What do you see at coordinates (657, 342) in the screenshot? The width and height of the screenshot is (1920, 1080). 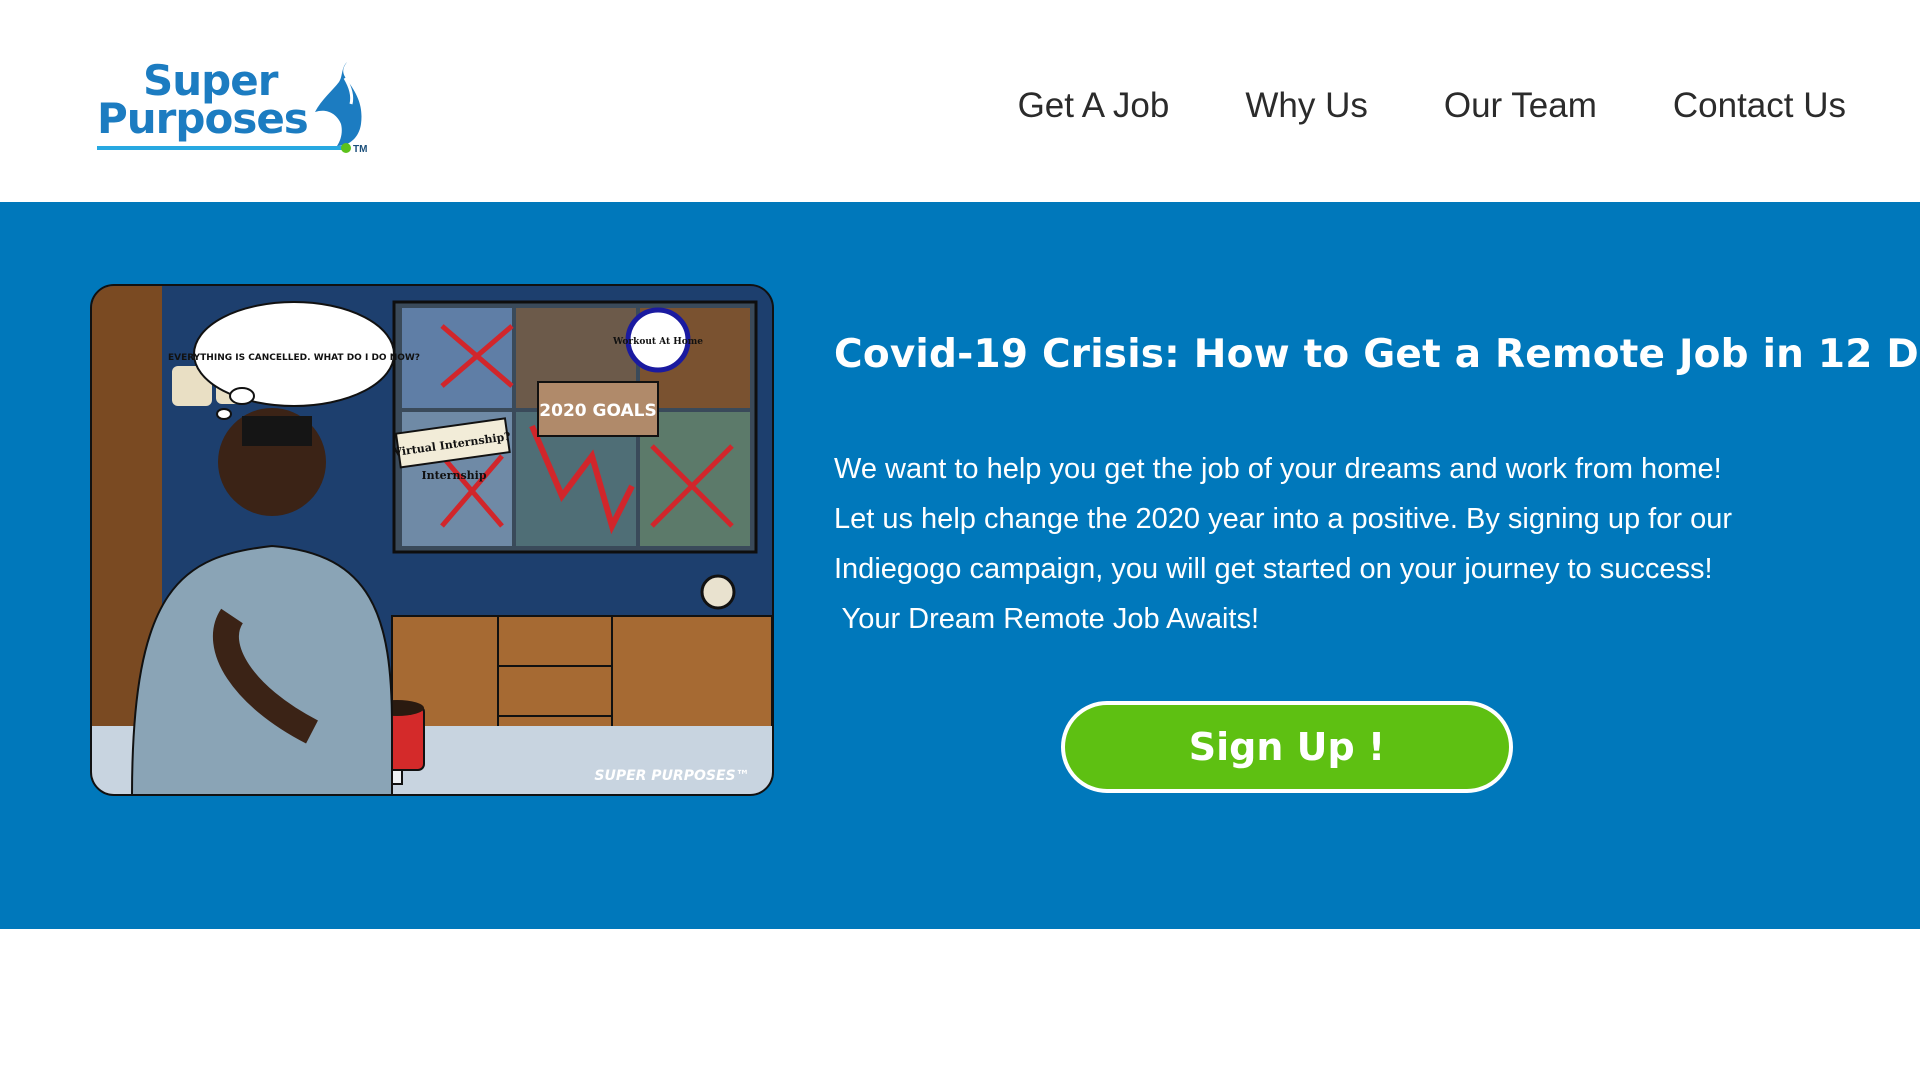 I see `sticker-text: Workout At Home` at bounding box center [657, 342].